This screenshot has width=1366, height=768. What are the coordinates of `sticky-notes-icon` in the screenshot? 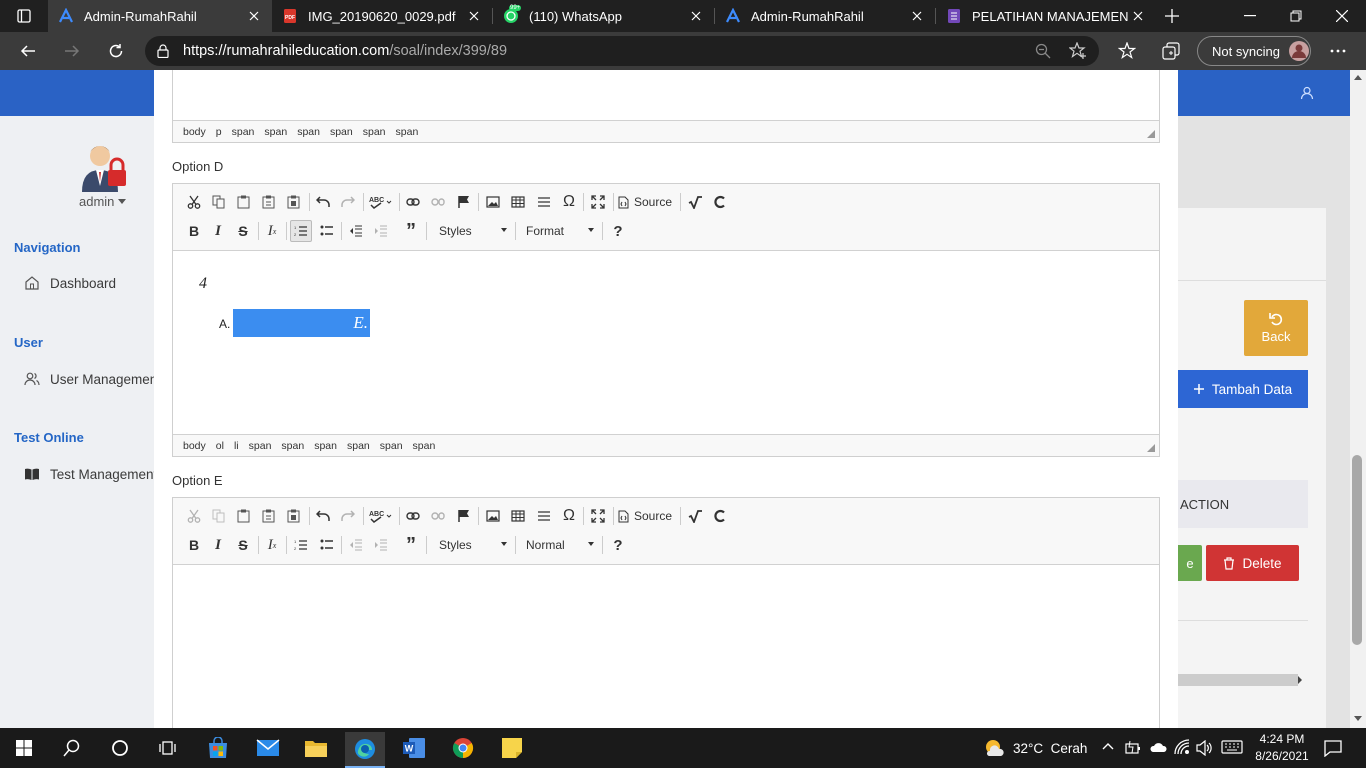 It's located at (512, 748).